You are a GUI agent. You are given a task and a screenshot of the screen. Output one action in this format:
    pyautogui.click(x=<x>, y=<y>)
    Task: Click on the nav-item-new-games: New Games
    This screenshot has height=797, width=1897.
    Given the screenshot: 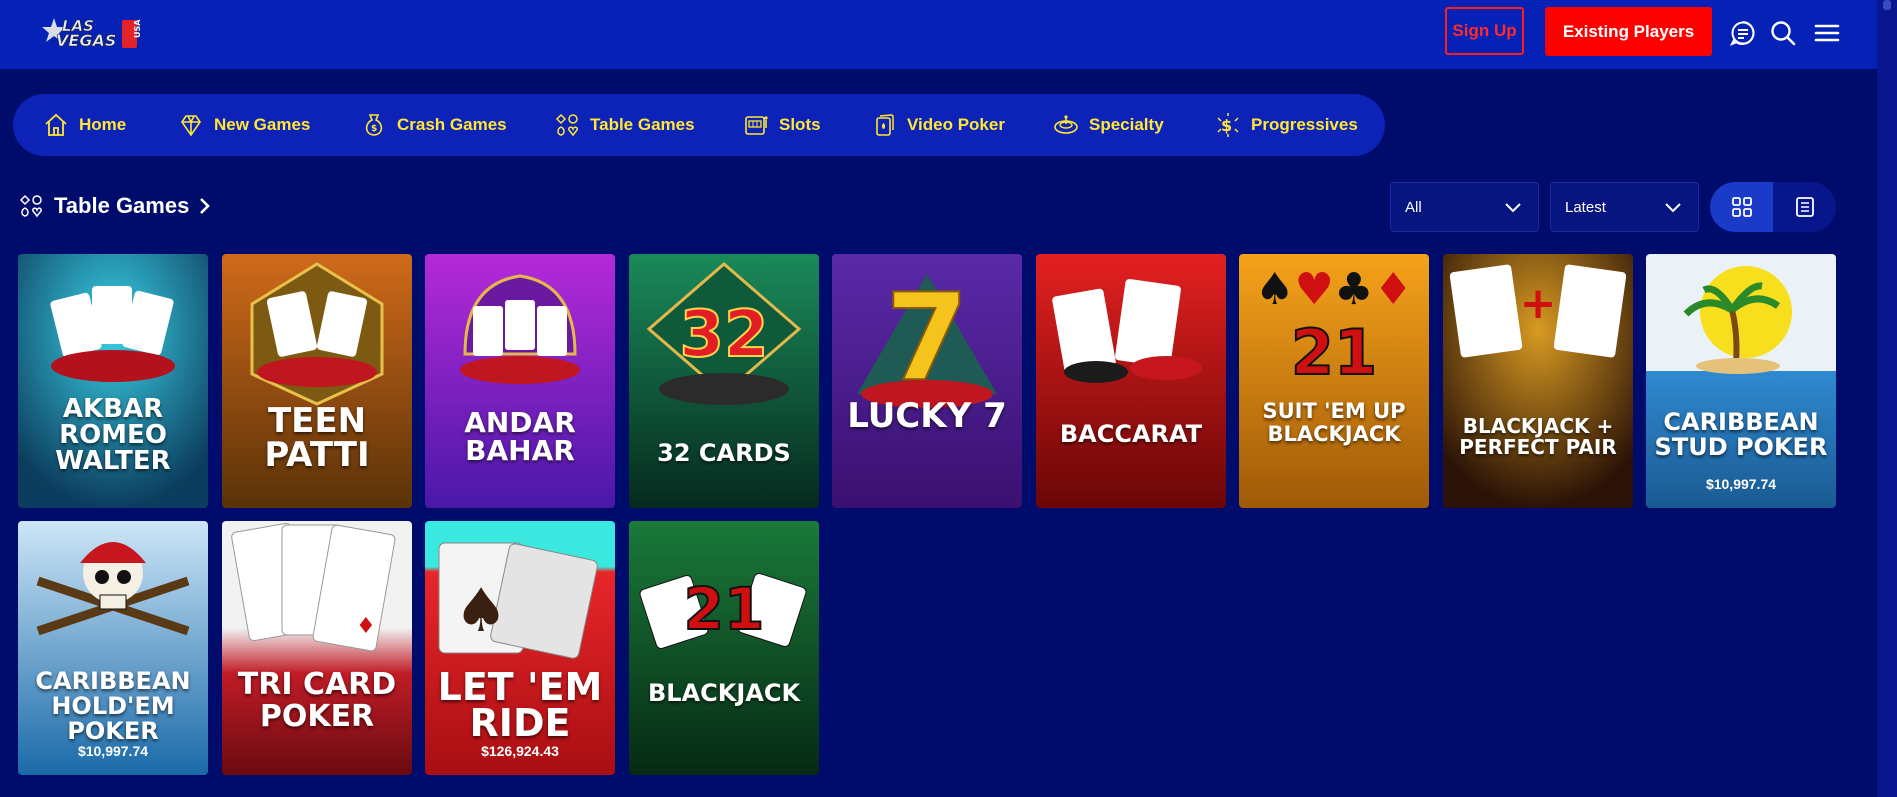 What is the action you would take?
    pyautogui.click(x=244, y=125)
    